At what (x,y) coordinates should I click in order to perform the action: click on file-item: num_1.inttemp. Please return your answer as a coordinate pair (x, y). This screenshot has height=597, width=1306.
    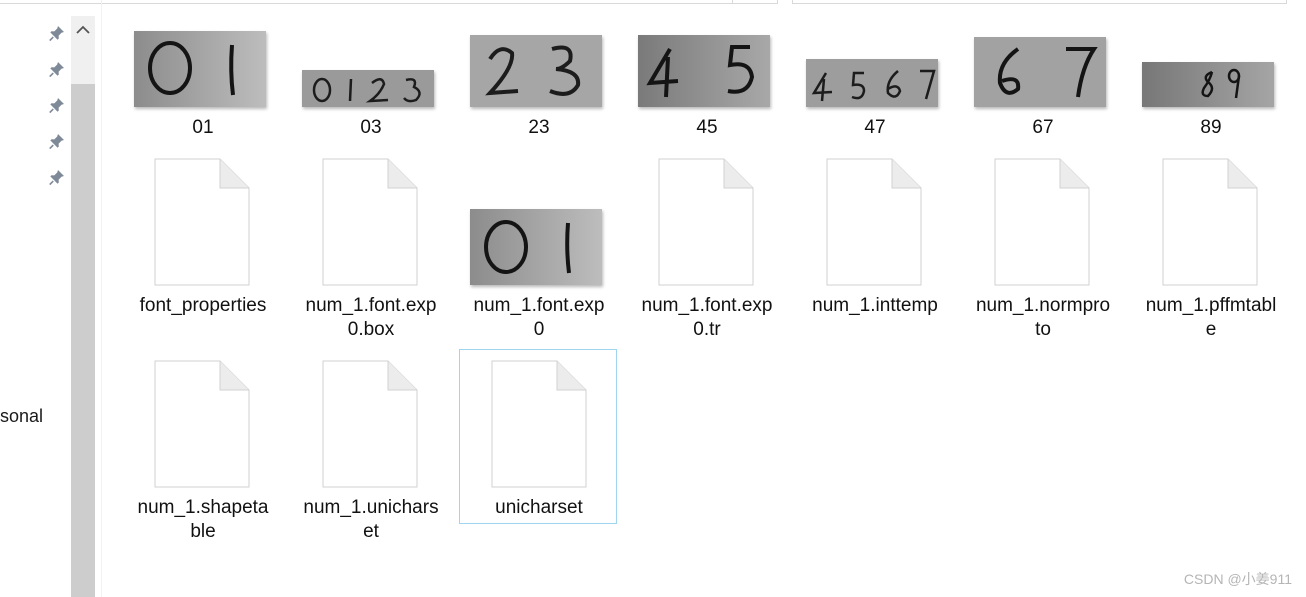
    Looking at the image, I should click on (875, 249).